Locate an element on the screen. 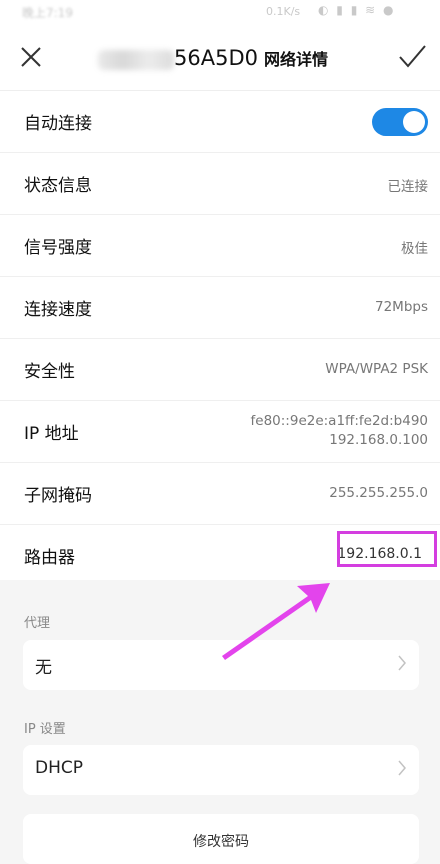  status-net-rate: 0.1K/s is located at coordinates (283, 11).